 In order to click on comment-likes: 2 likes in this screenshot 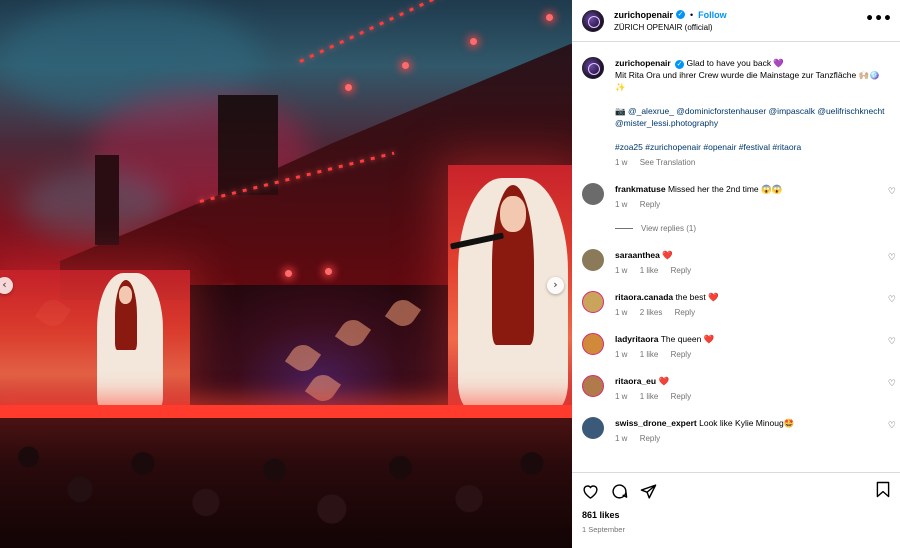, I will do `click(651, 312)`.